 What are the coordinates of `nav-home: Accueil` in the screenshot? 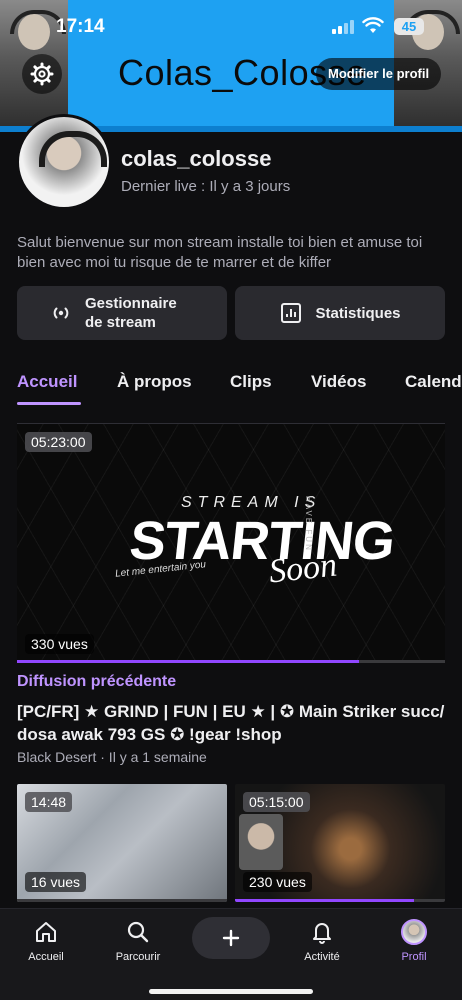 It's located at (46, 941).